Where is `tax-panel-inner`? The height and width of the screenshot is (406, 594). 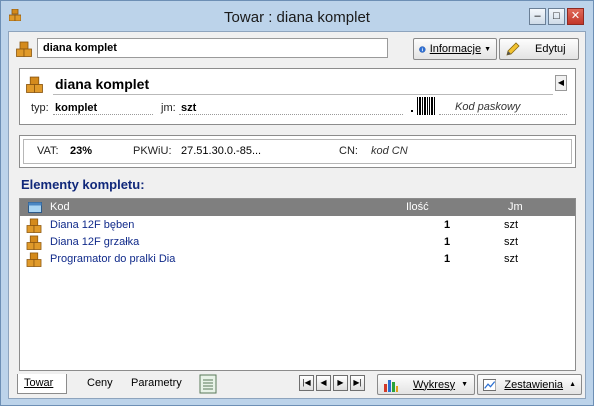
tax-panel-inner is located at coordinates (297, 151).